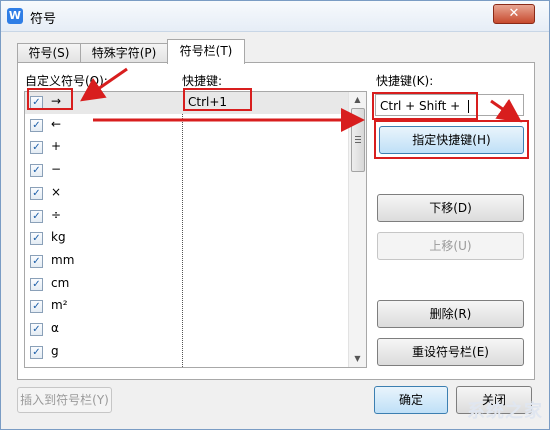 The height and width of the screenshot is (431, 550). What do you see at coordinates (104, 84) in the screenshot?
I see `arrow-to-symbol` at bounding box center [104, 84].